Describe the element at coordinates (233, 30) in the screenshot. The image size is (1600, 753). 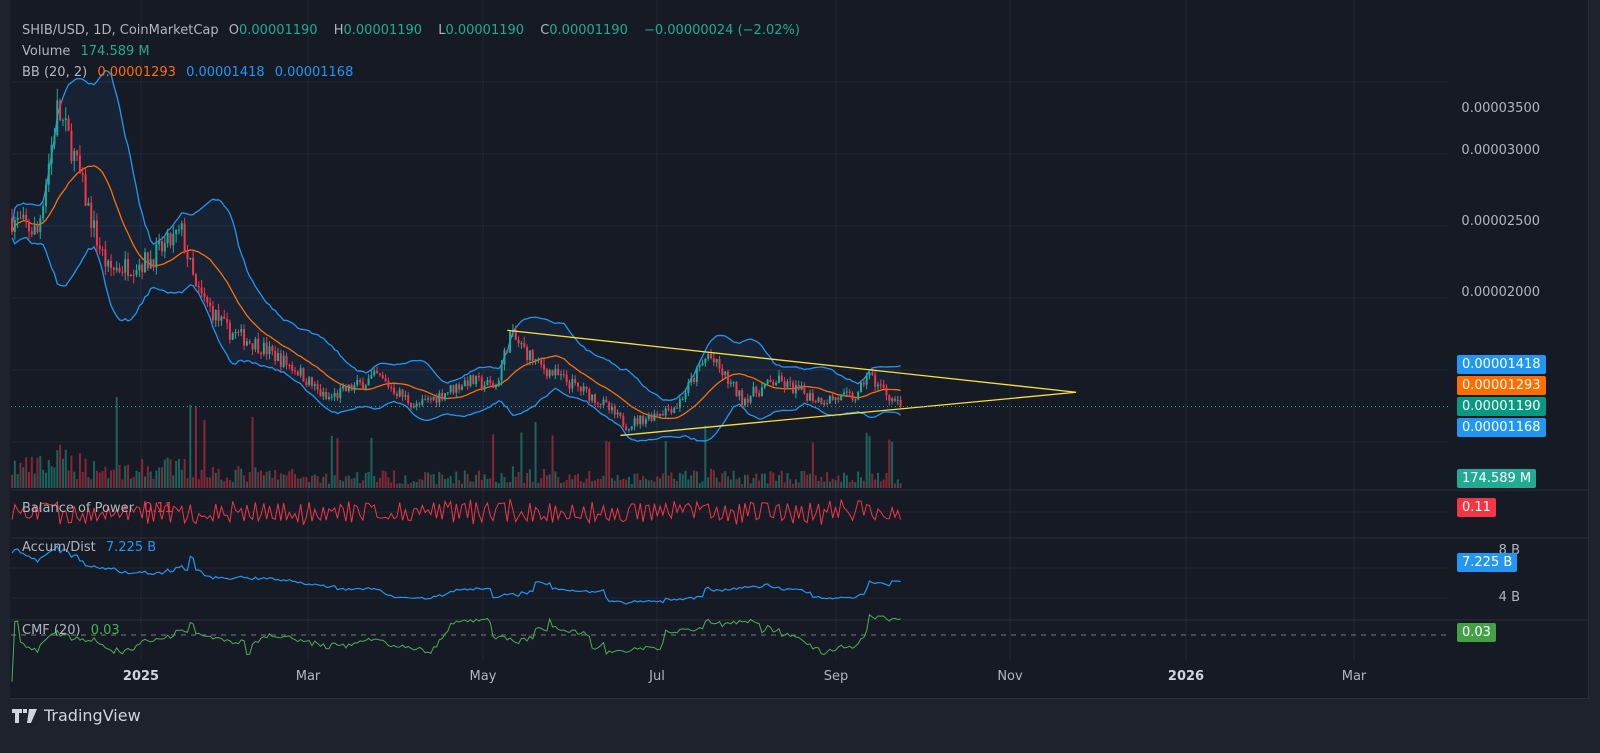
I see `o-label: O` at that location.